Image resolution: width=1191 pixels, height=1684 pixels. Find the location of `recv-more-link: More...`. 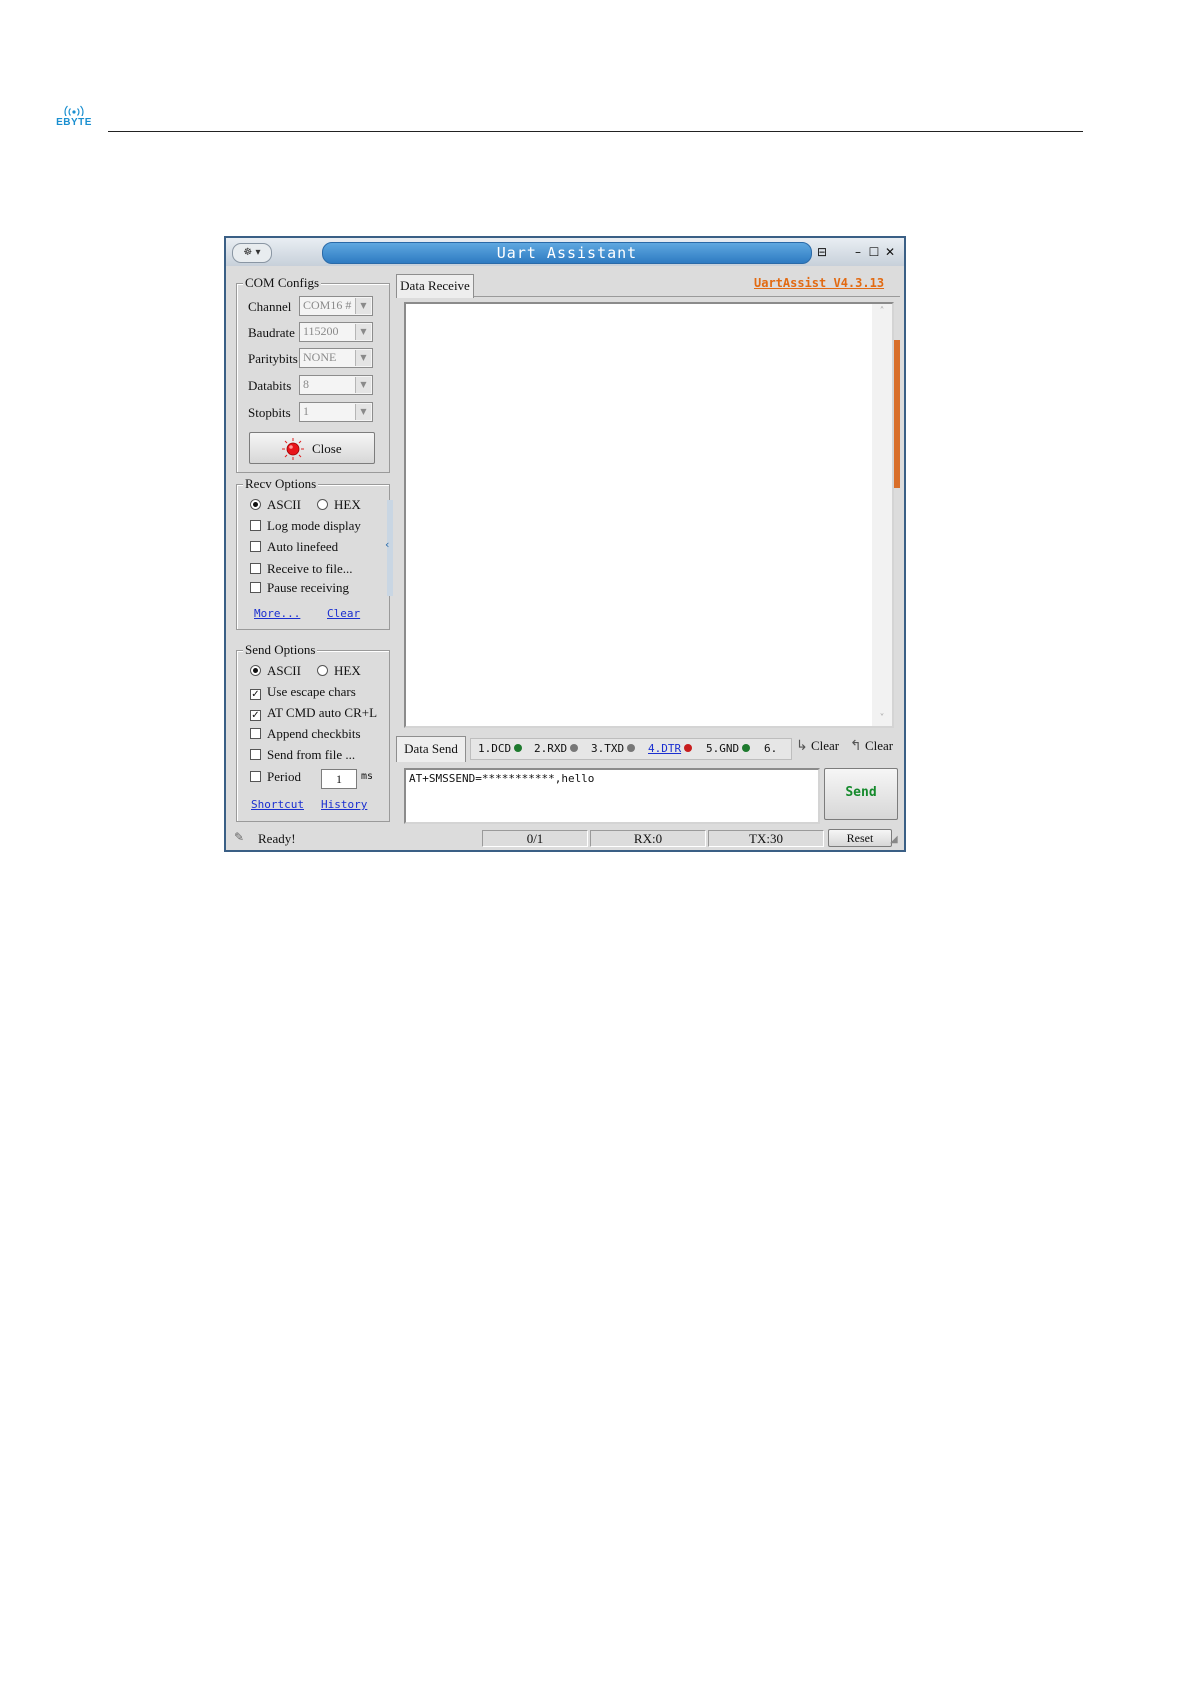

recv-more-link: More... is located at coordinates (277, 613).